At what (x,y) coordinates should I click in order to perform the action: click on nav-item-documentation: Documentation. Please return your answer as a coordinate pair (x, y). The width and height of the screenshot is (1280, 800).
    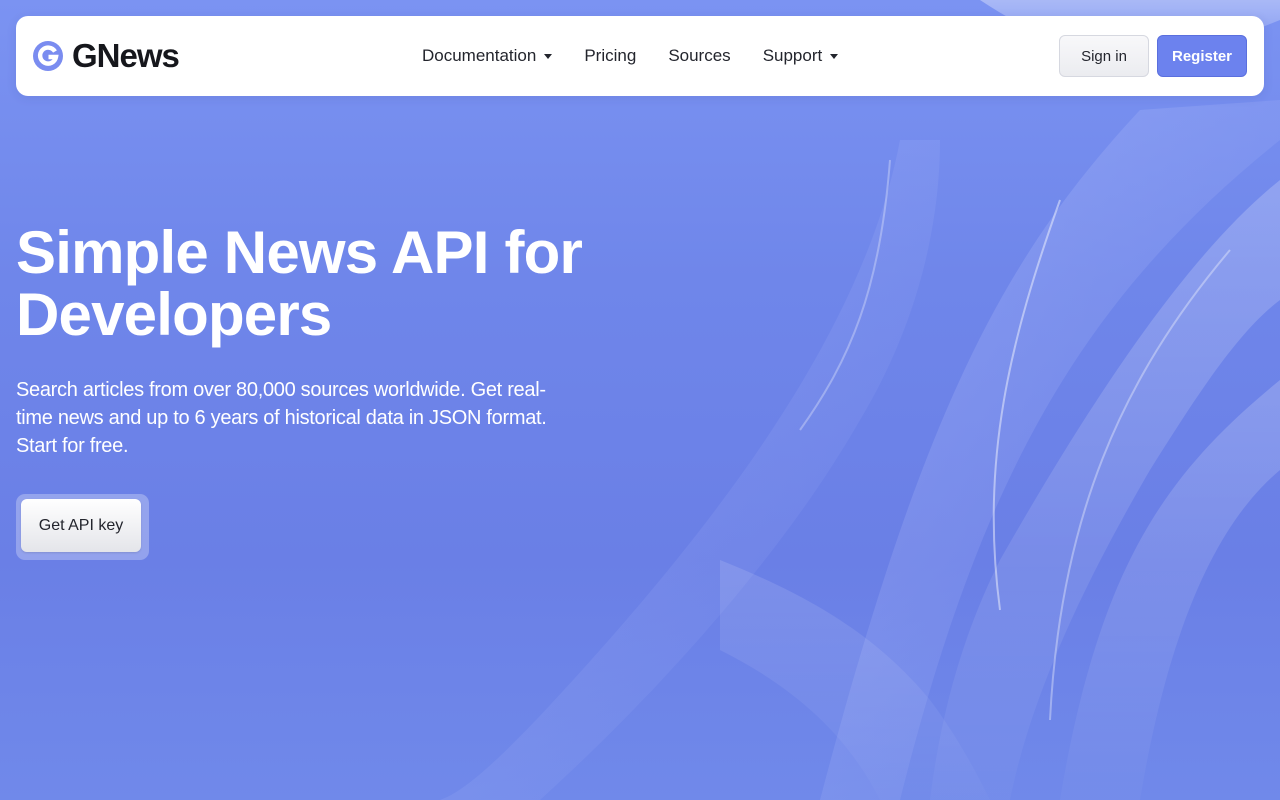
    Looking at the image, I should click on (487, 56).